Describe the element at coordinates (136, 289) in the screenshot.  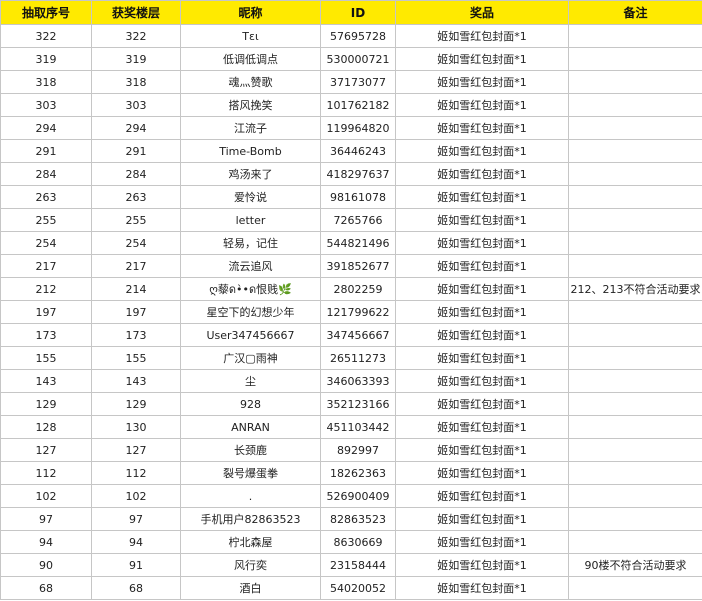
I see `cell-floor: 214` at that location.